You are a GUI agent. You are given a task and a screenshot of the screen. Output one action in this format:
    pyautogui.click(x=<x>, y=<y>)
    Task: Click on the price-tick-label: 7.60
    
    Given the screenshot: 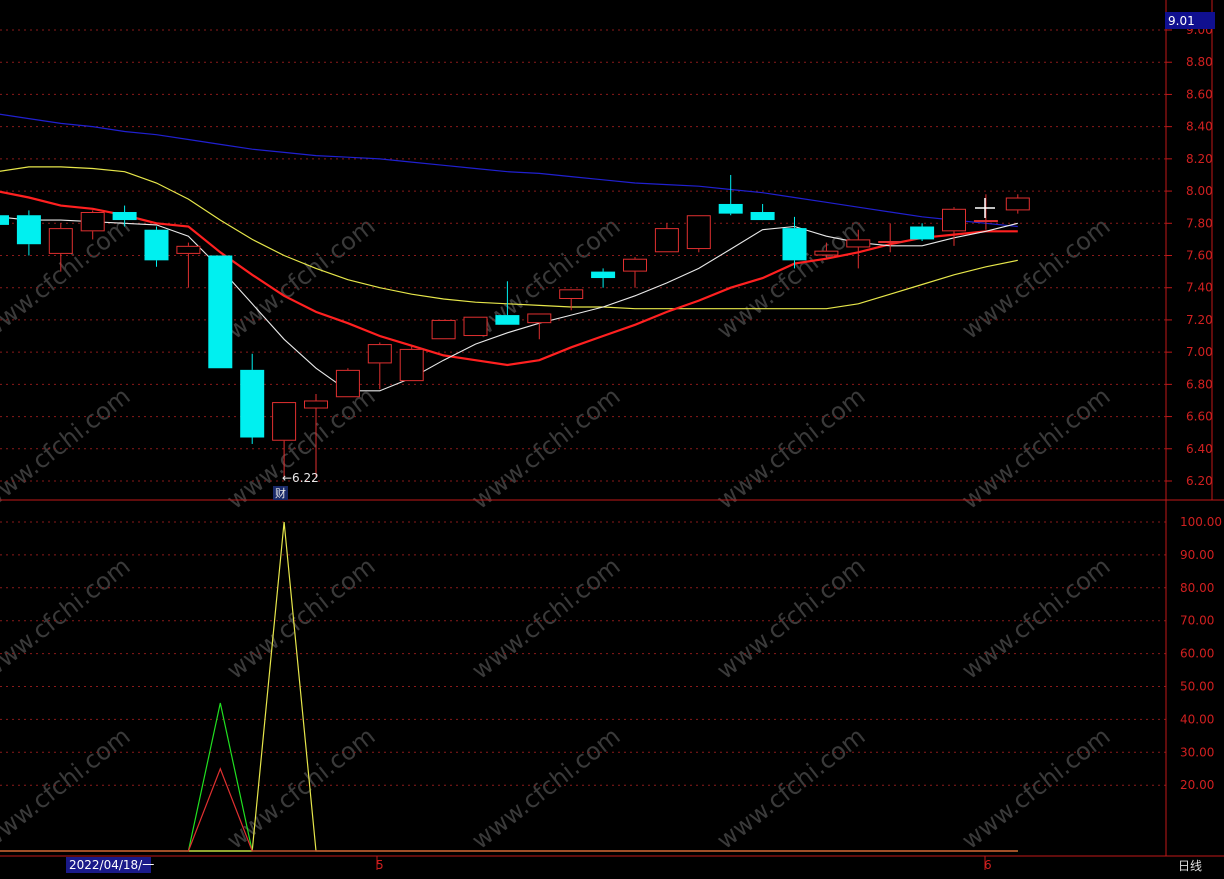 What is the action you would take?
    pyautogui.click(x=1199, y=256)
    